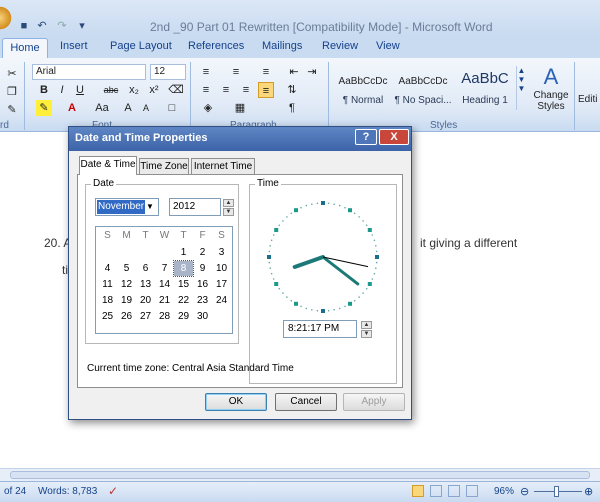 The width and height of the screenshot is (600, 502). Describe the element at coordinates (292, 90) in the screenshot. I see `sort-icon: ⇅` at that location.